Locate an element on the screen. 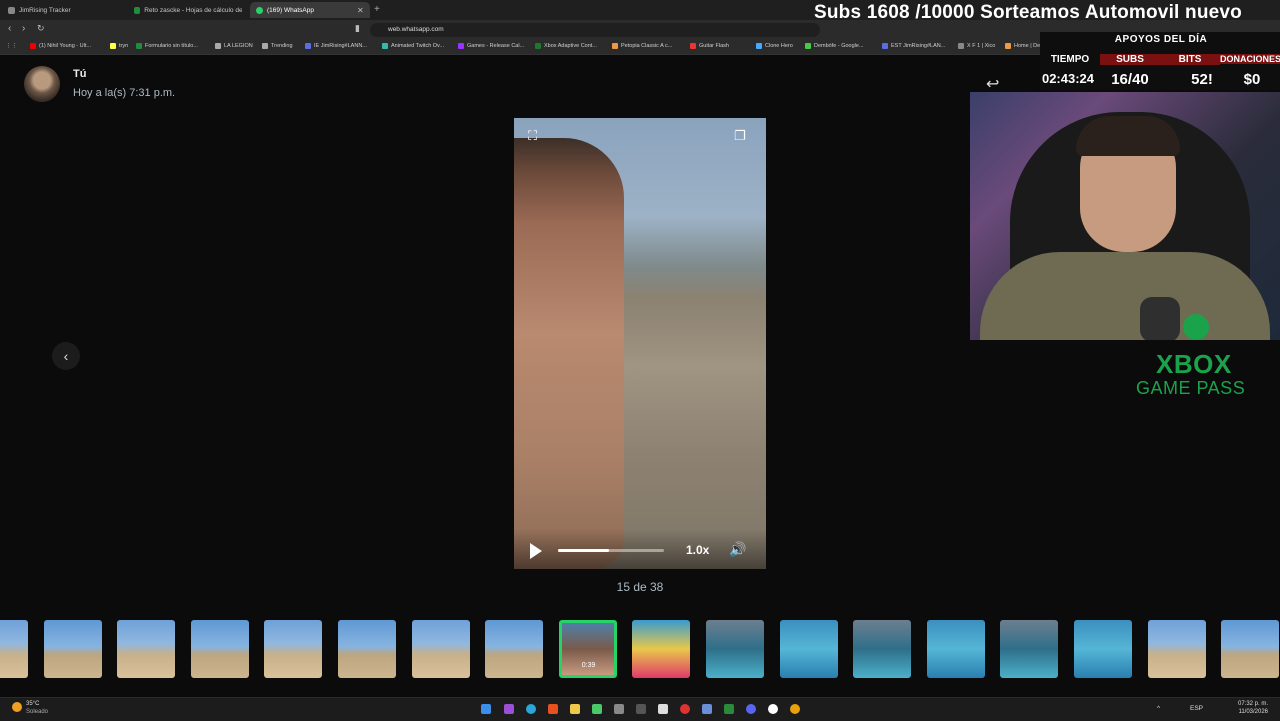  stat-value: 02:43:24 is located at coordinates (1068, 78).